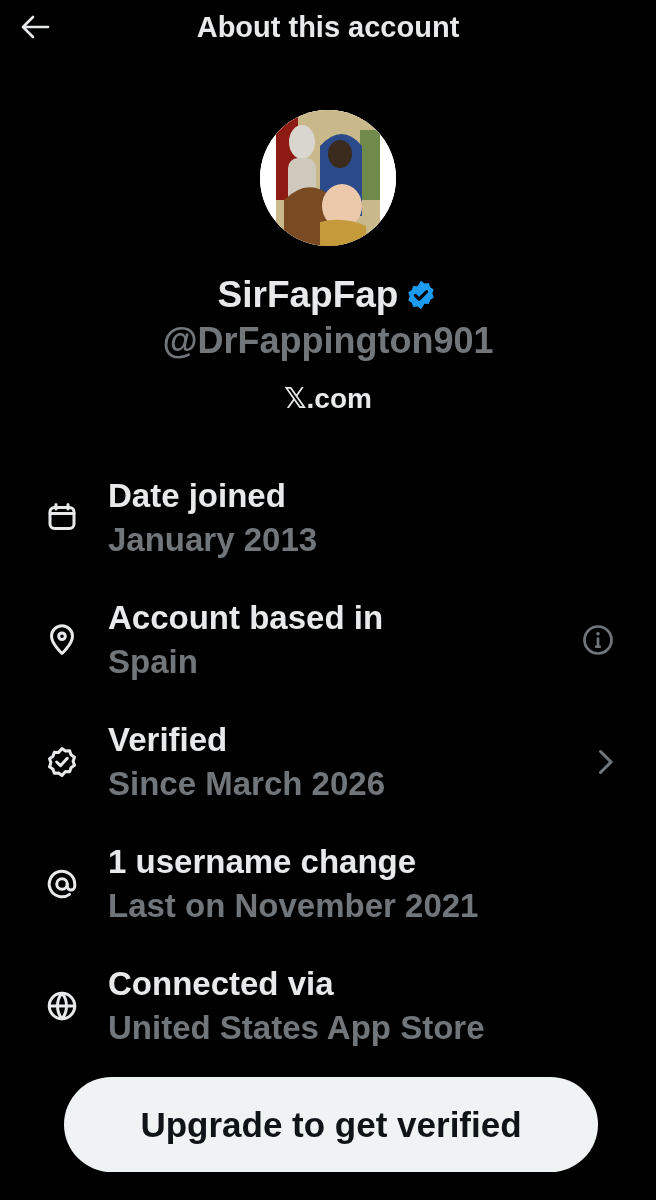 The image size is (656, 1200). Describe the element at coordinates (168, 740) in the screenshot. I see `detail-label: Verified` at that location.